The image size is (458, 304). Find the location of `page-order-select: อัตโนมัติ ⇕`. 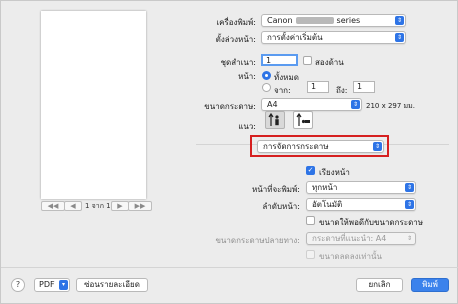

page-order-select: อัตโนมัติ ⇕ is located at coordinates (361, 204).